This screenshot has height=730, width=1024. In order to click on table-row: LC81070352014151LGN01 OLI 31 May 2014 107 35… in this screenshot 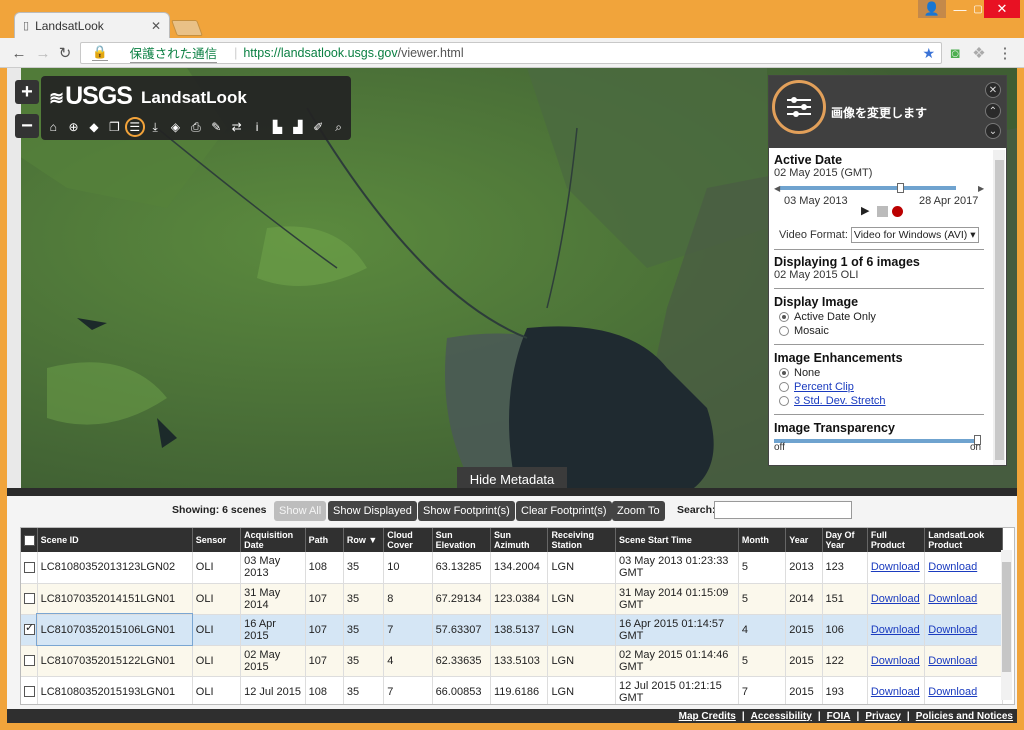, I will do `click(512, 599)`.